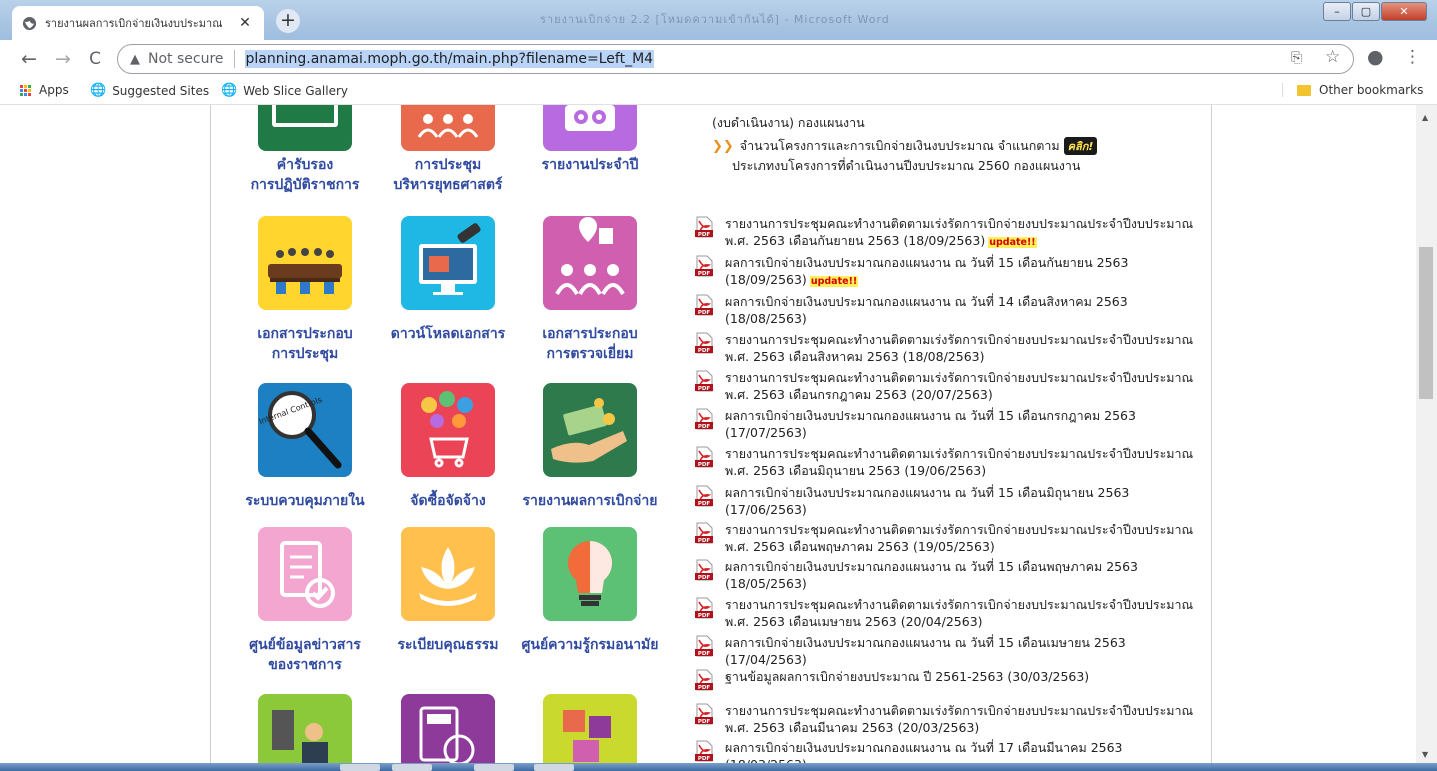 The image size is (1437, 771). I want to click on document-date: พ.ศ. 2563 เดือนกันยายน 2563 (18/09/2563), so click(855, 240).